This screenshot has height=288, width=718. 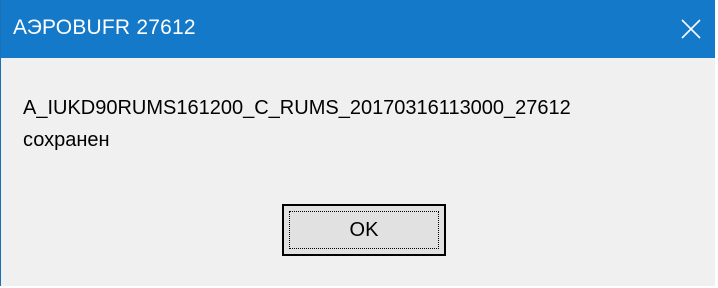 I want to click on close-icon, so click(x=691, y=29).